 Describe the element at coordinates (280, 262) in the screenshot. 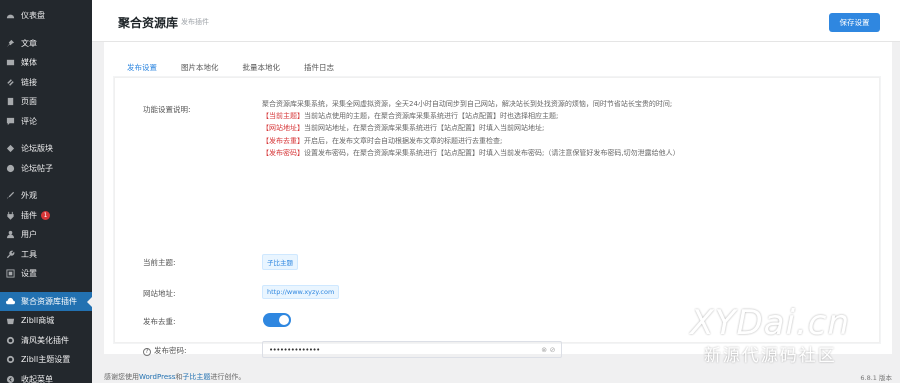

I see `theme-value-tag: 子比主题` at that location.